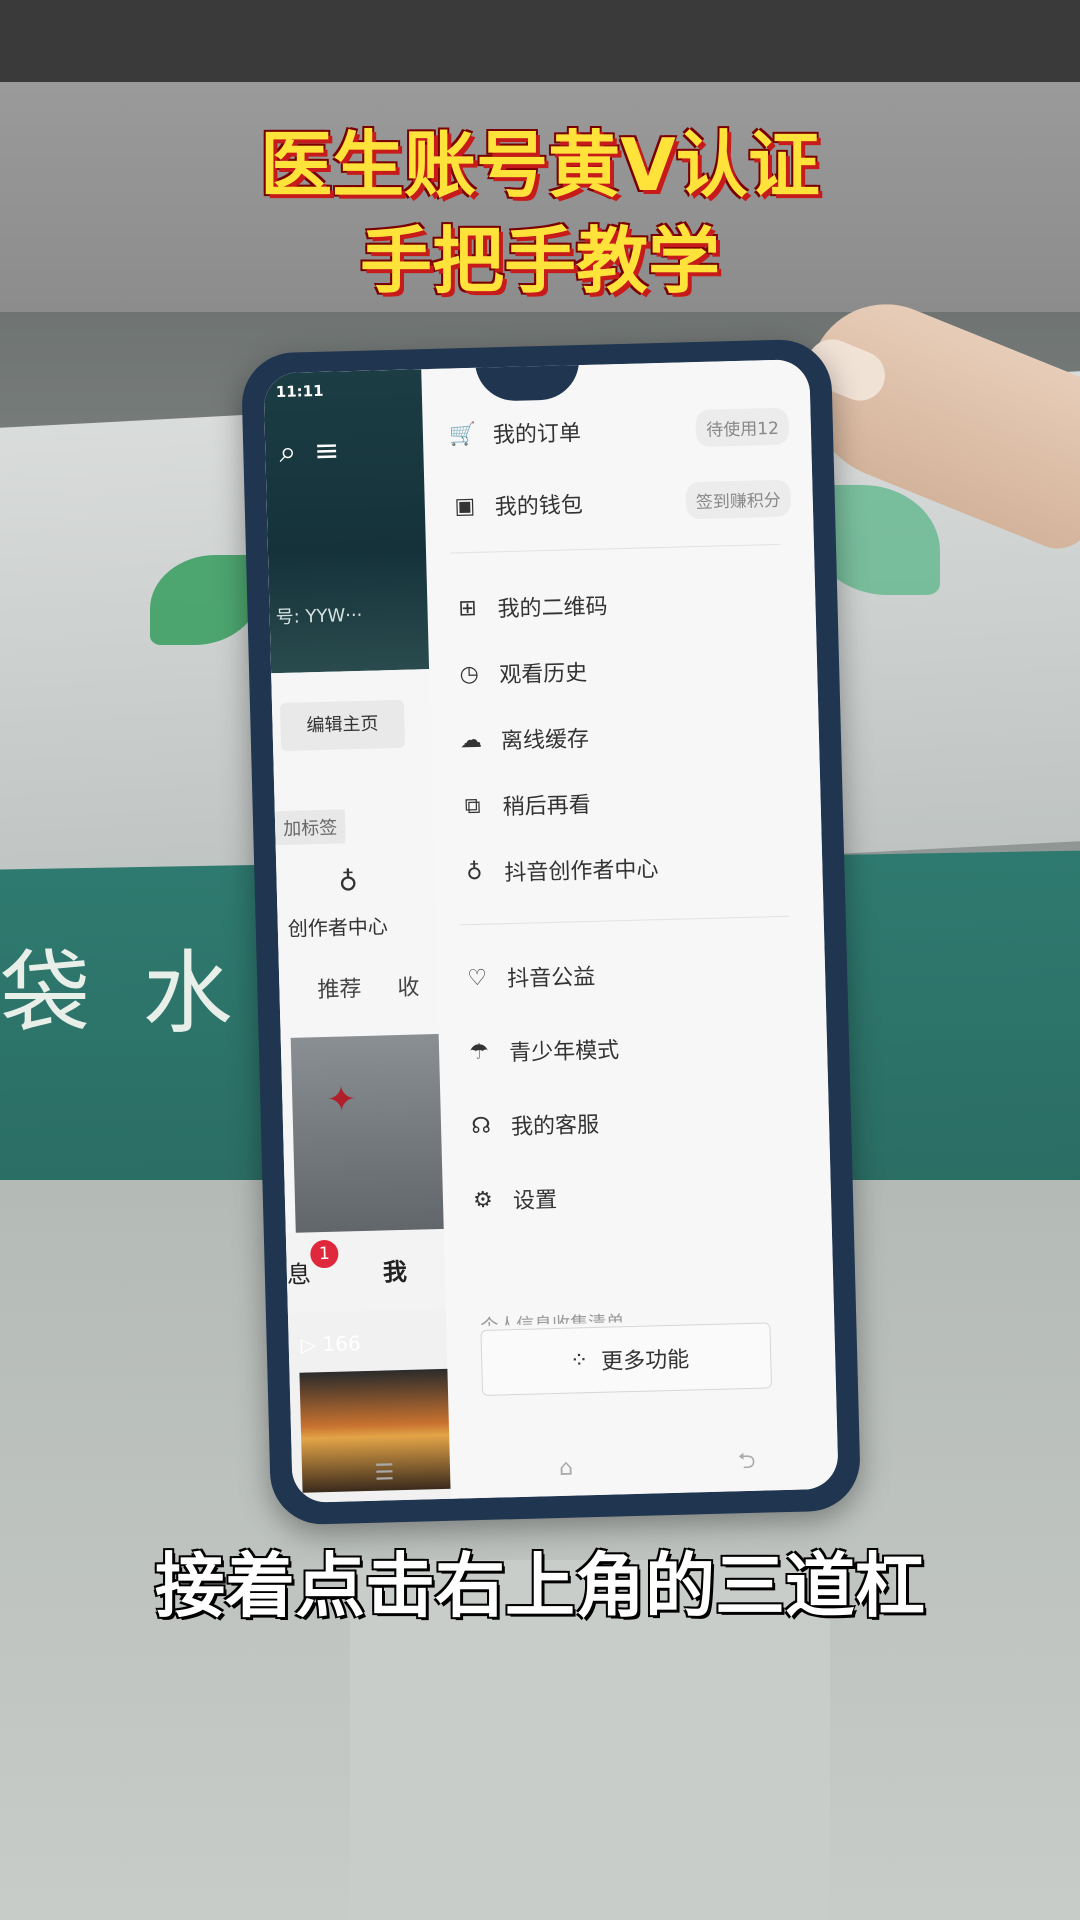 This screenshot has height=1920, width=1080. What do you see at coordinates (408, 985) in the screenshot?
I see `tab-favorites: 收` at bounding box center [408, 985].